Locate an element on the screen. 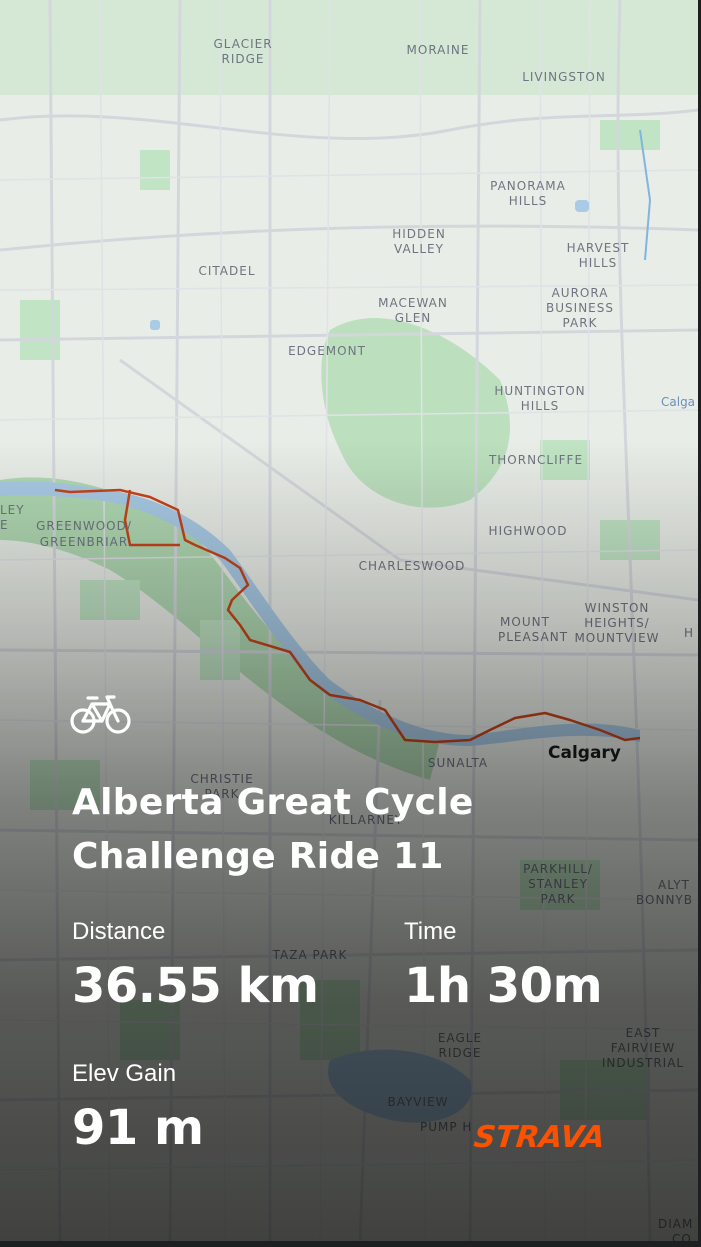 The image size is (701, 1247). place-label: HIGHWOOD is located at coordinates (528, 531).